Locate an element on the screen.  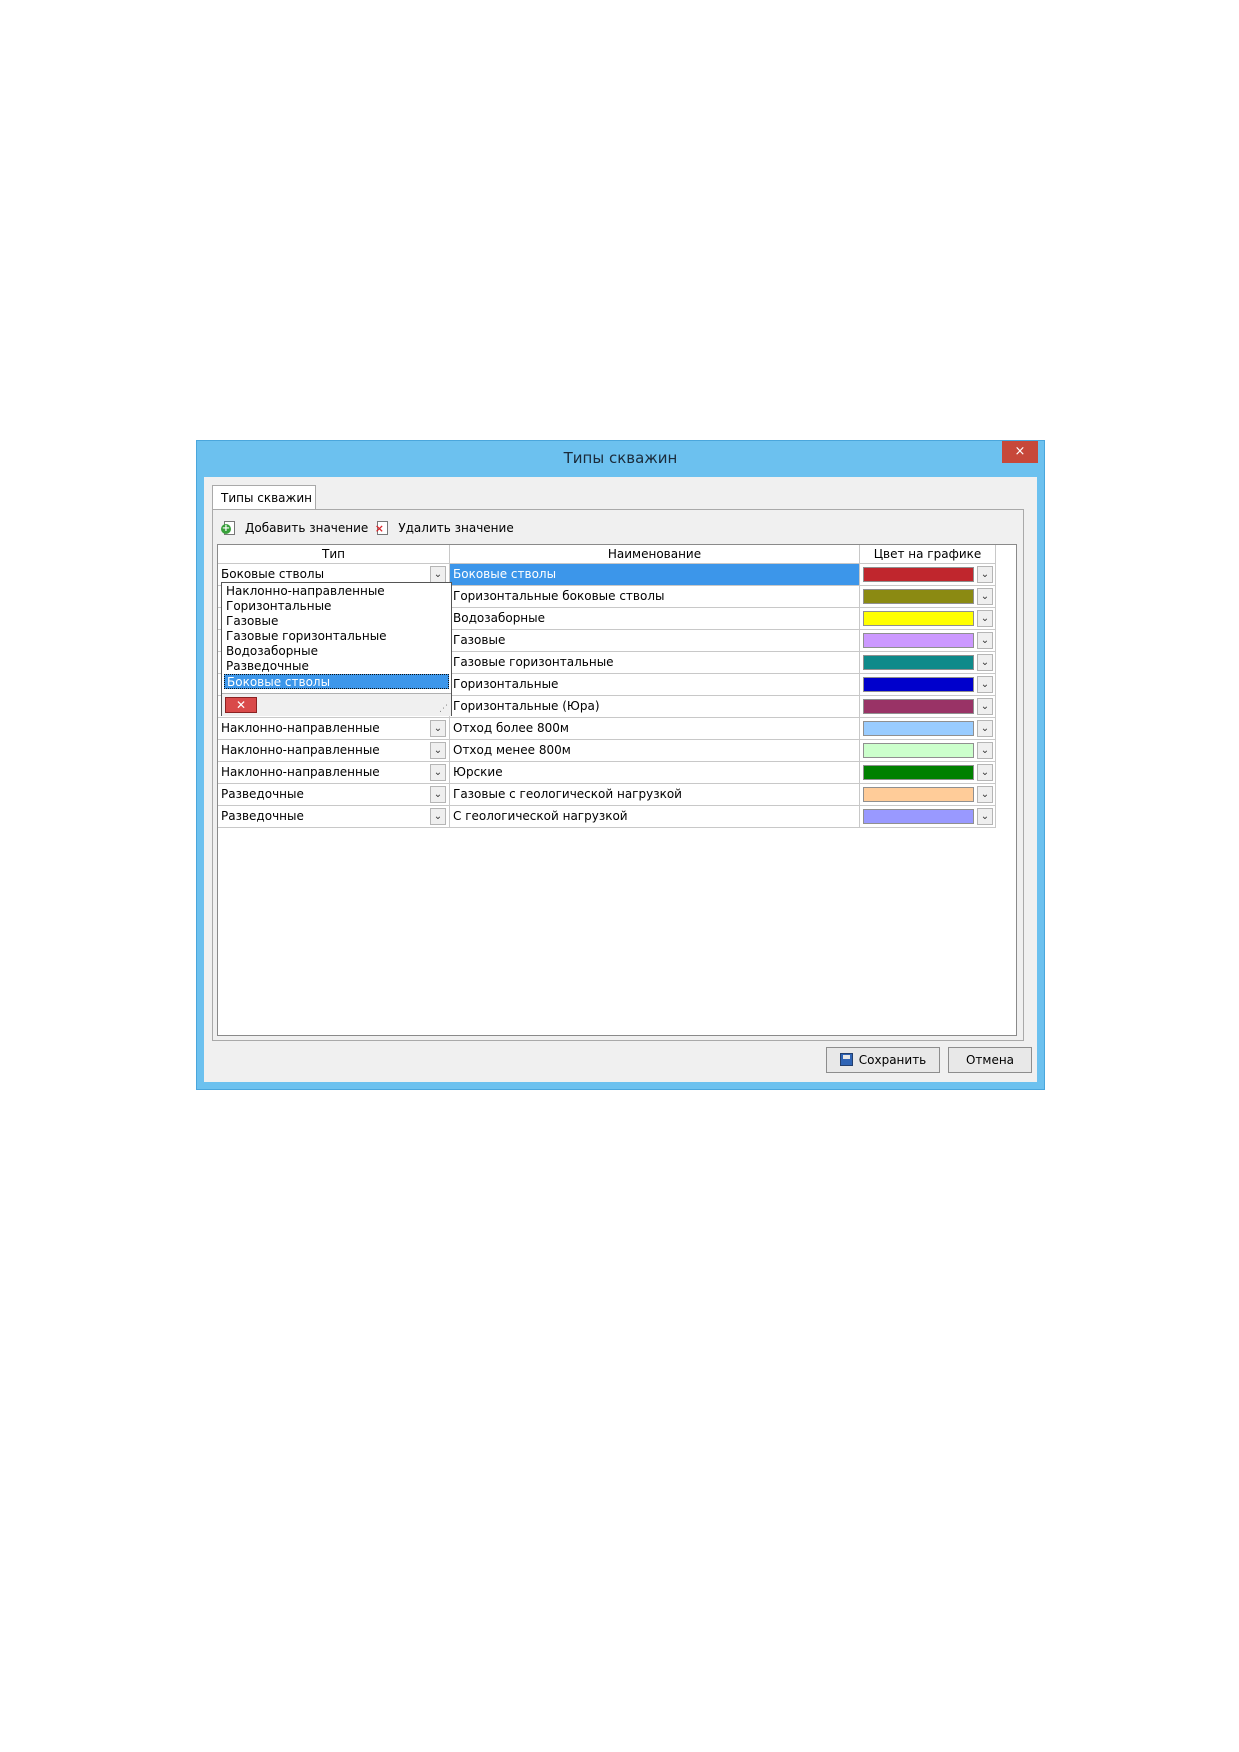
name-cell: Боковые стволы is located at coordinates (655, 575).